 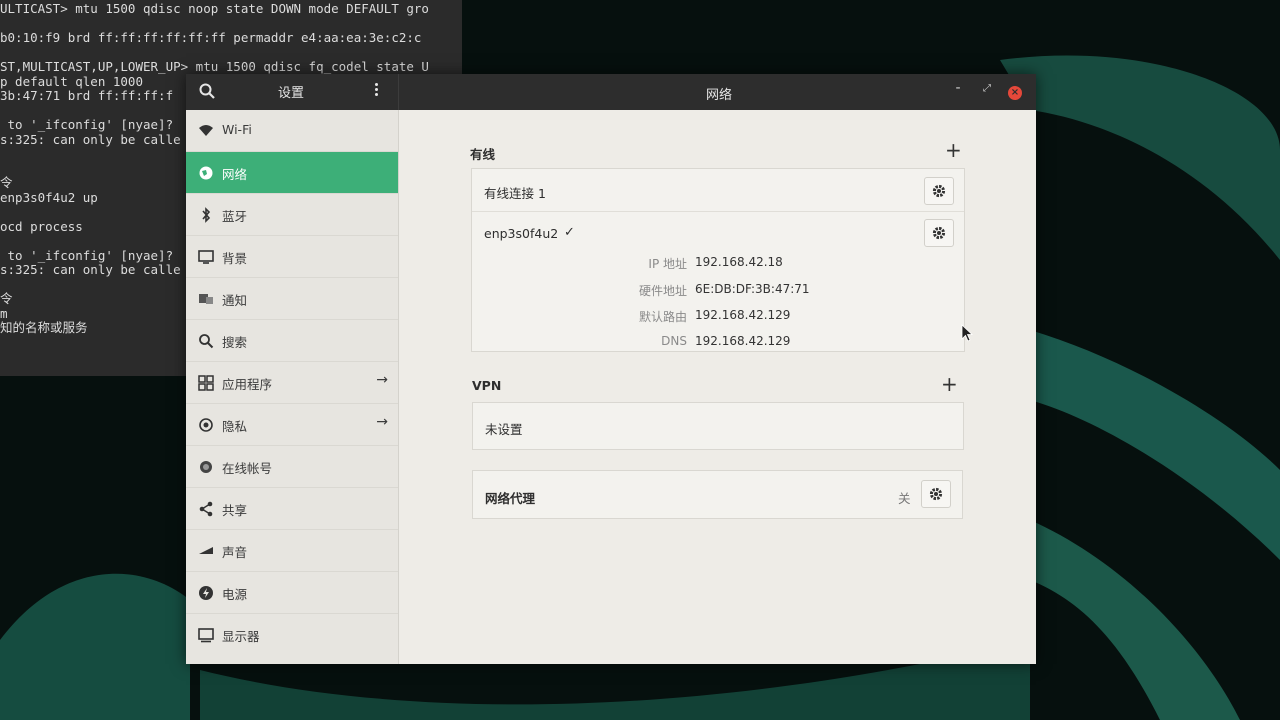 What do you see at coordinates (291, 93) in the screenshot?
I see `settings-title: 设置` at bounding box center [291, 93].